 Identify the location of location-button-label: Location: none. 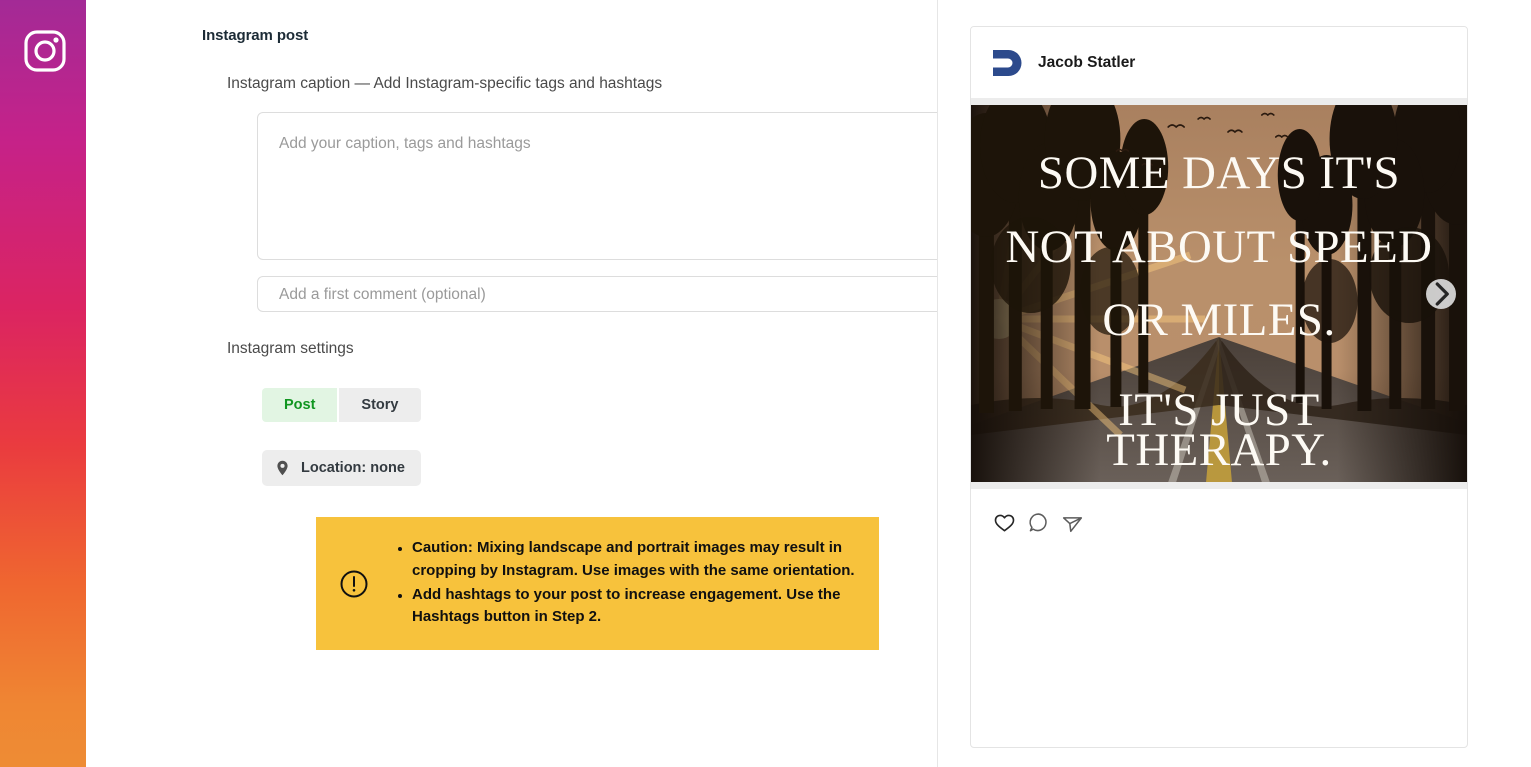
(353, 468).